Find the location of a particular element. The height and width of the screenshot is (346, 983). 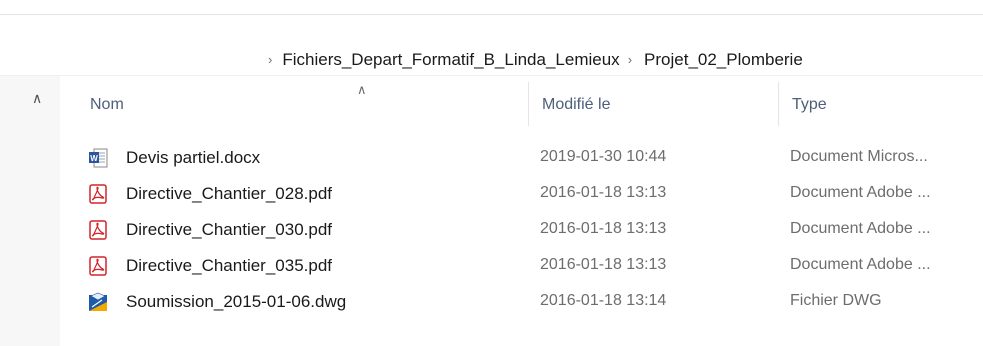

file-modified-date: 2019-01-30 10:44 is located at coordinates (603, 156).